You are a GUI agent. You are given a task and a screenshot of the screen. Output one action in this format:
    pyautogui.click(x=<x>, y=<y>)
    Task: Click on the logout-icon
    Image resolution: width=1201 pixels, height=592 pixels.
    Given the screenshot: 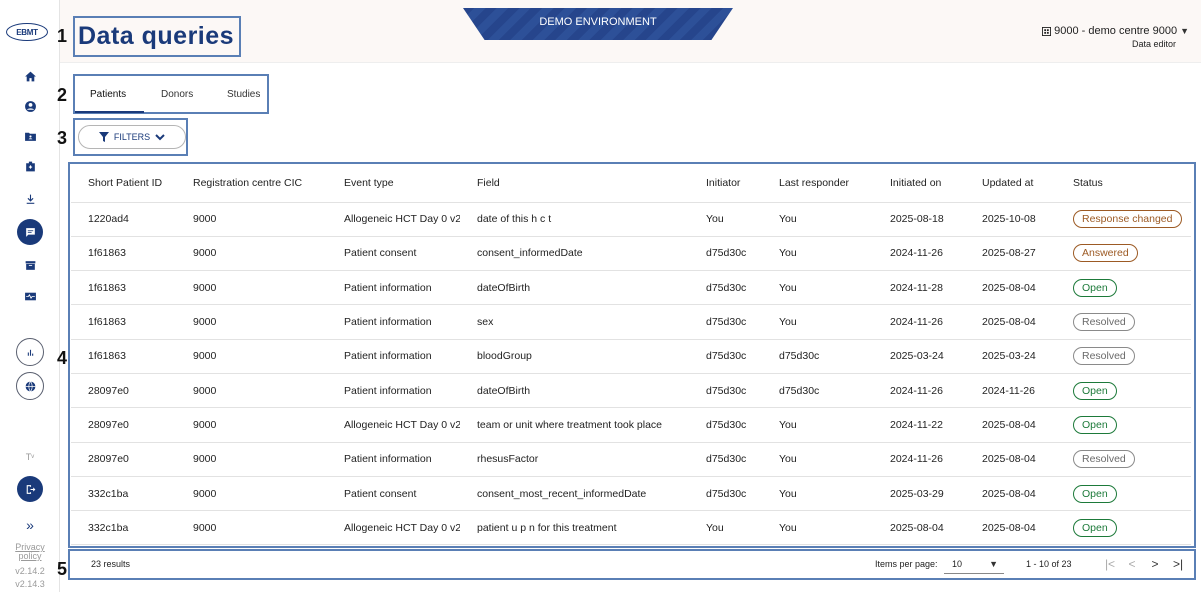 What is the action you would take?
    pyautogui.click(x=30, y=489)
    